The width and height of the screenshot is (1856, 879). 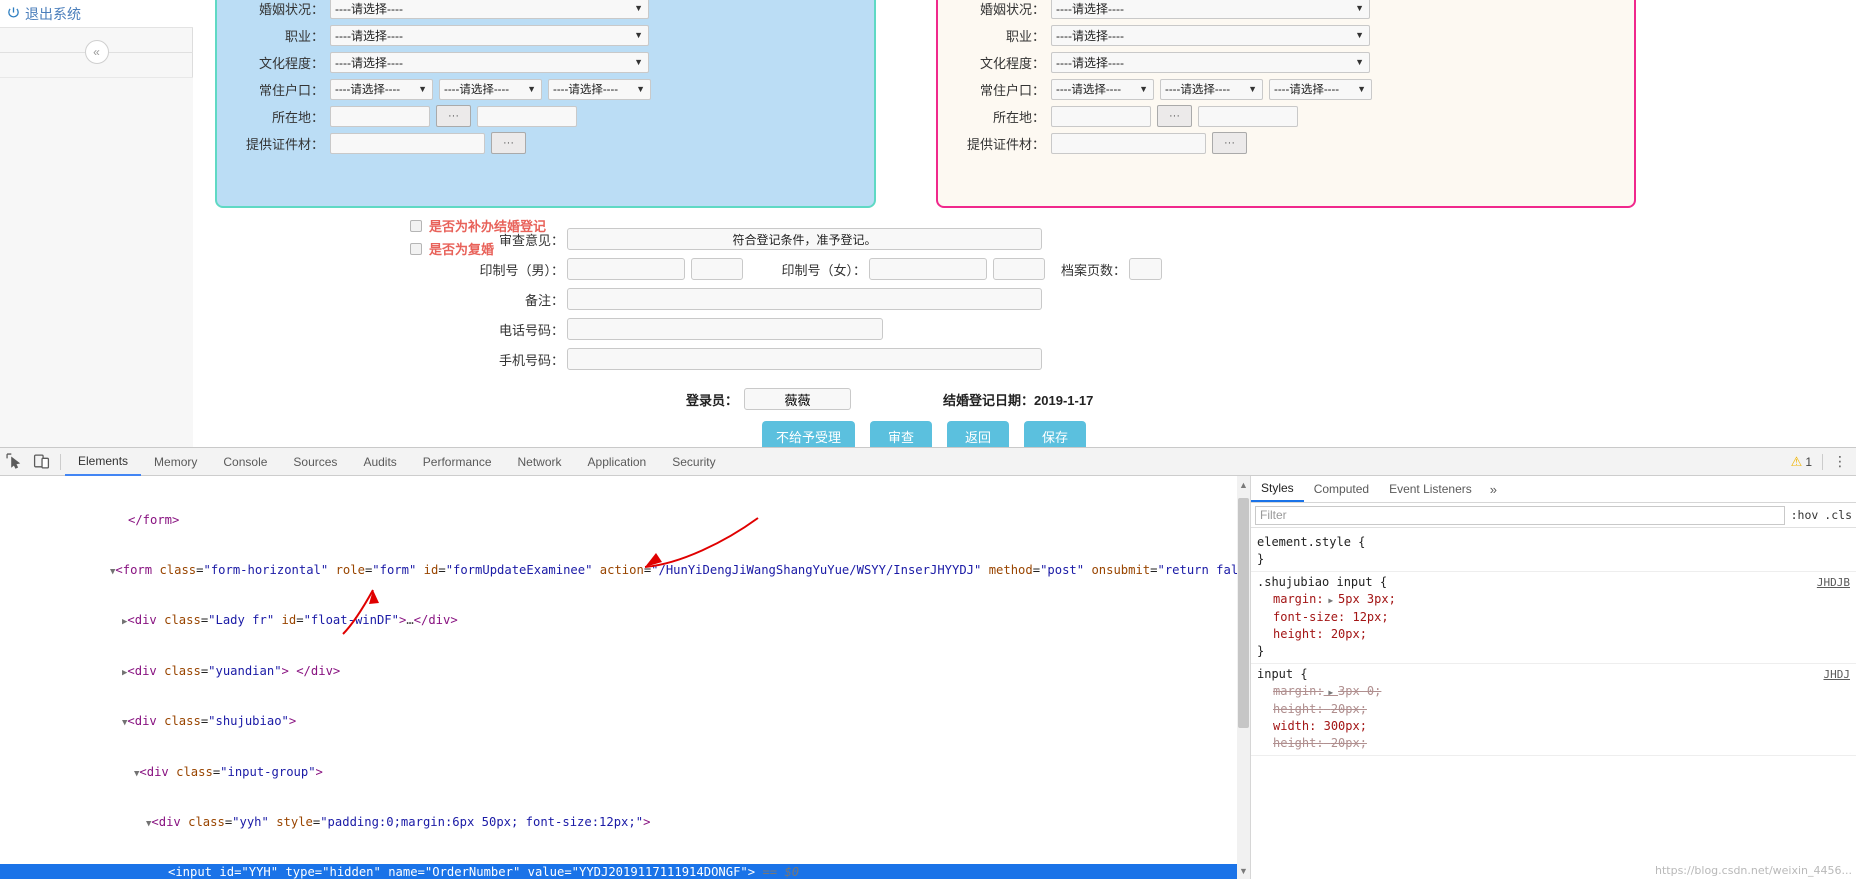 What do you see at coordinates (1102, 89) in the screenshot?
I see `select-residence-province-female: ----请选择---- ▼` at bounding box center [1102, 89].